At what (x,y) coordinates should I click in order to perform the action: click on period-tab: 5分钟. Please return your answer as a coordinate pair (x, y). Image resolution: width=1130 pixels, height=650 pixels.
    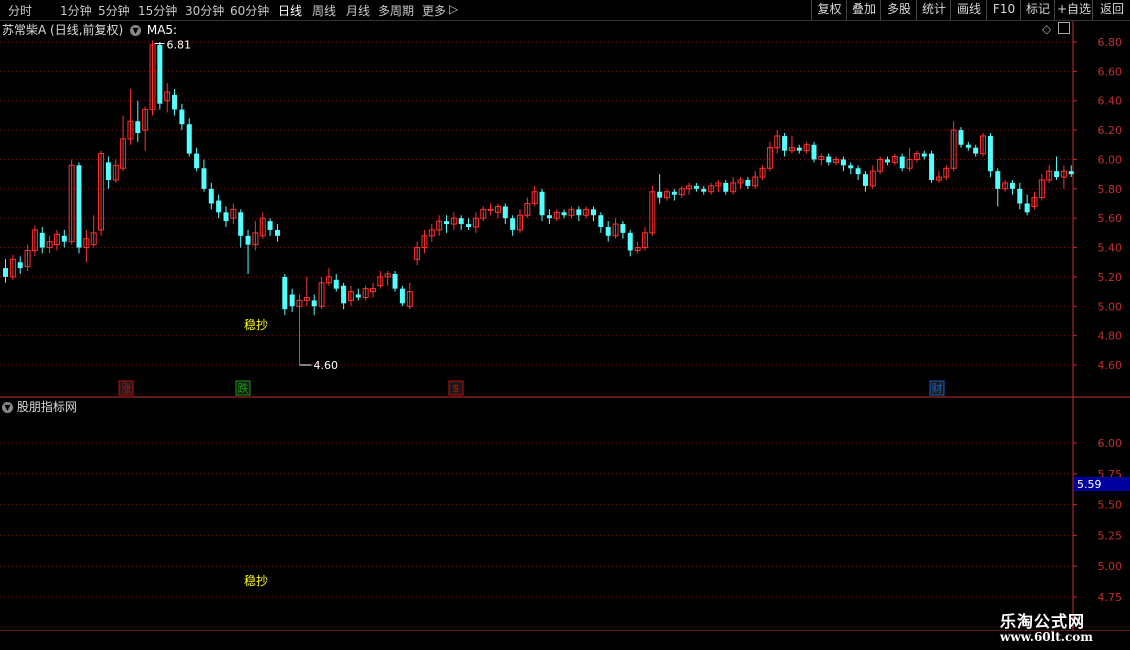
    Looking at the image, I should click on (114, 10).